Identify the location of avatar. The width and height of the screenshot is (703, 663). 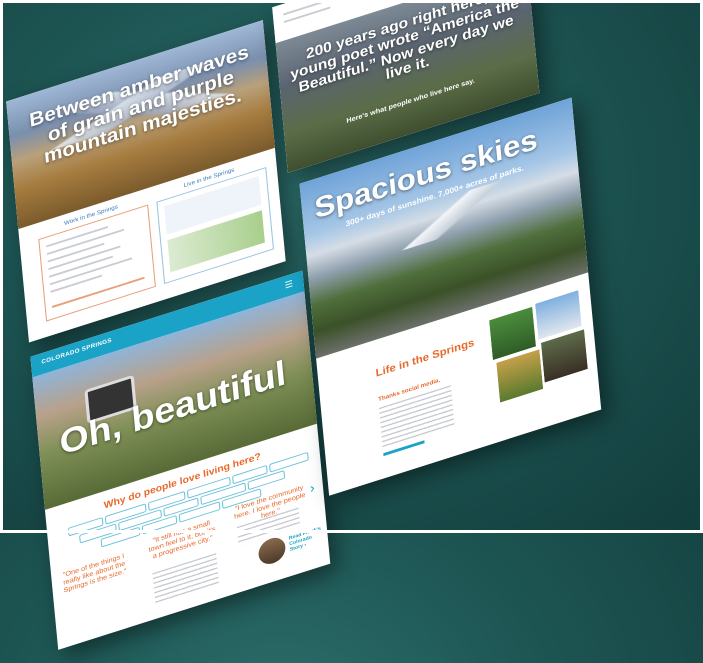
(272, 551).